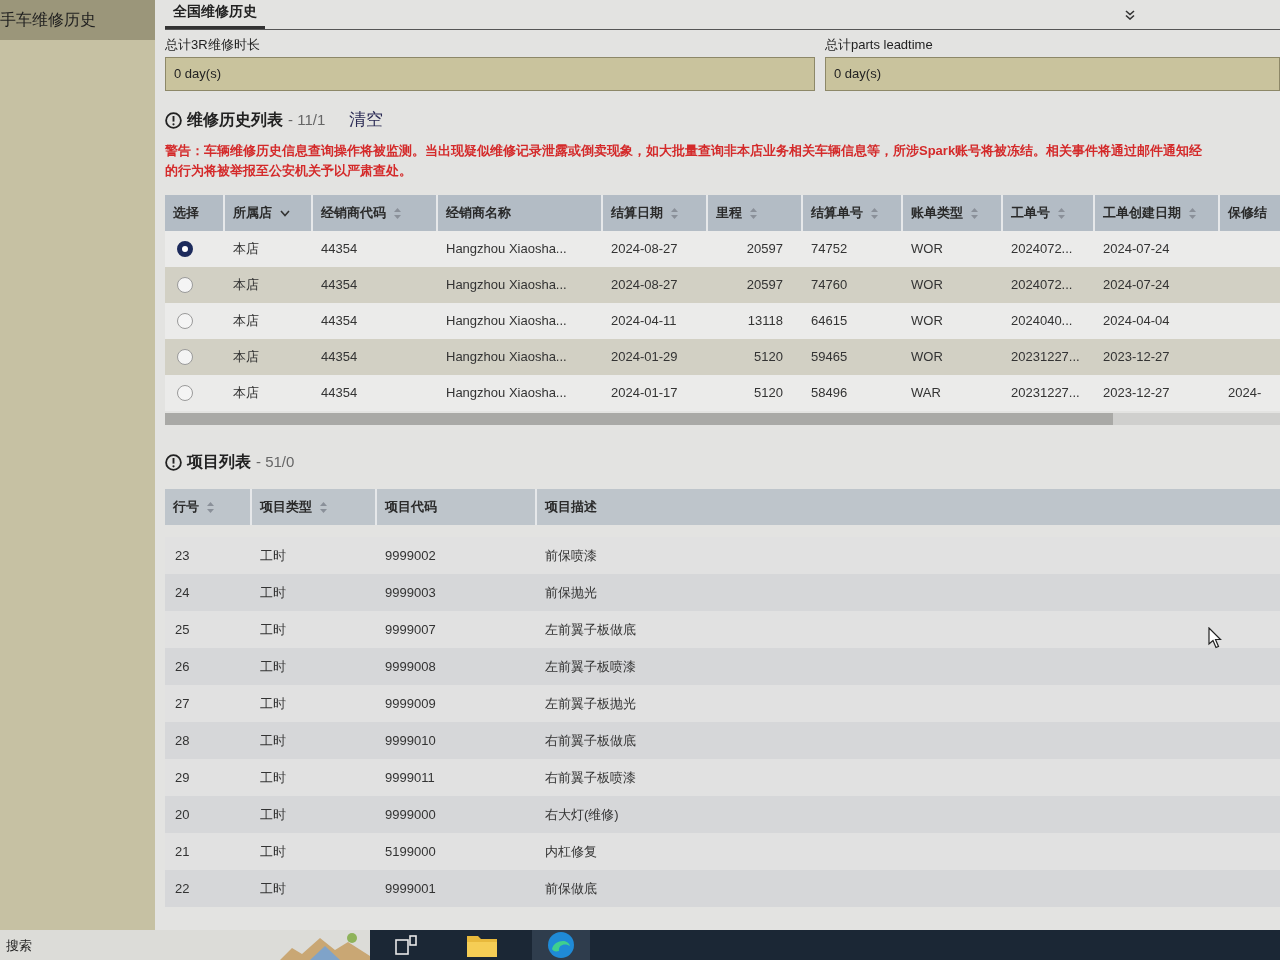 This screenshot has height=960, width=1280. What do you see at coordinates (410, 703) in the screenshot?
I see `table-cell-text: 9999009` at bounding box center [410, 703].